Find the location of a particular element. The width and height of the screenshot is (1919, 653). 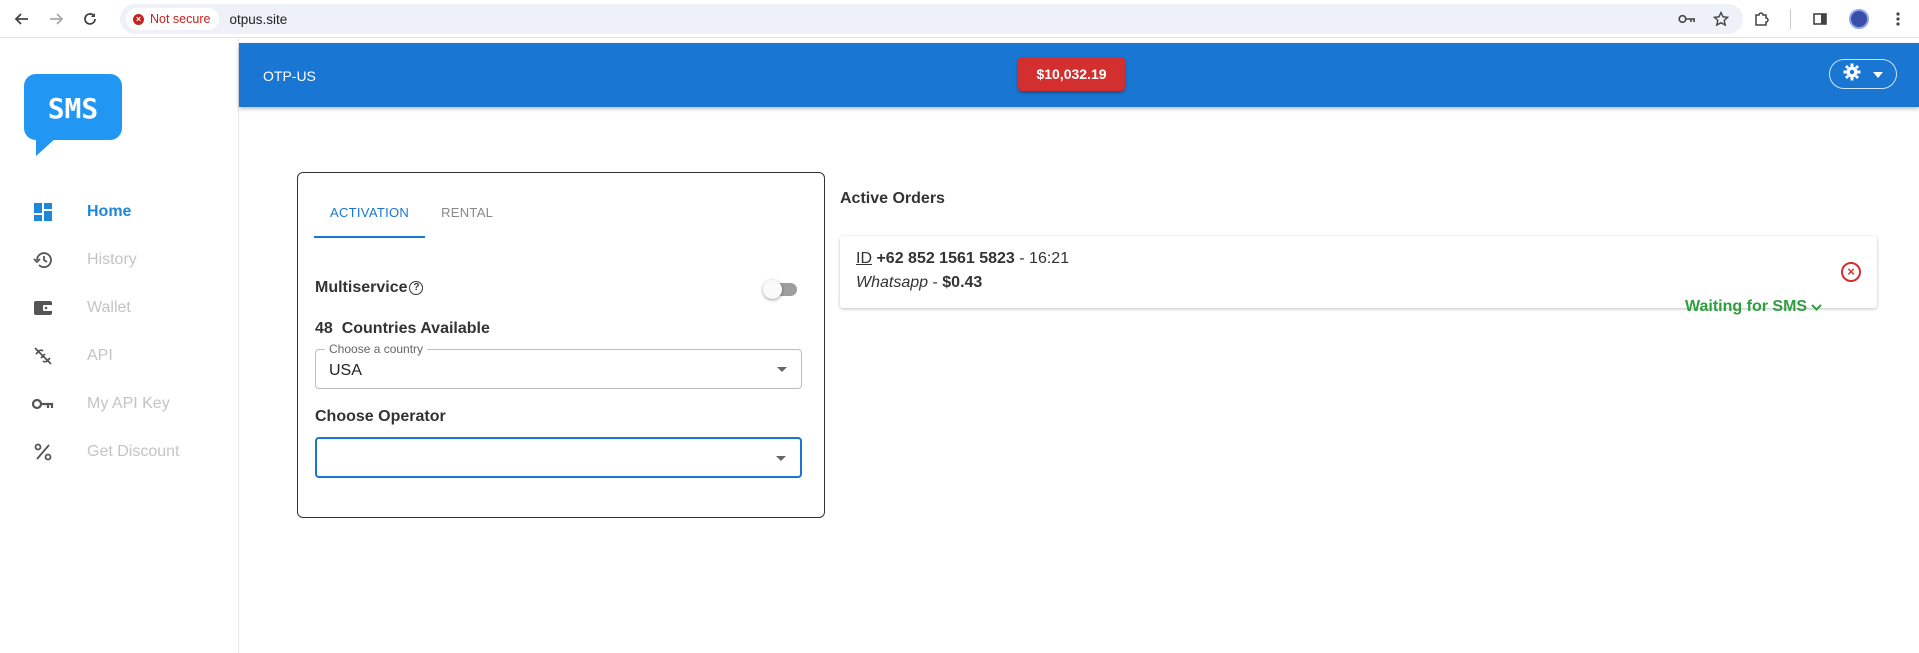

forward-icon is located at coordinates (56, 19).